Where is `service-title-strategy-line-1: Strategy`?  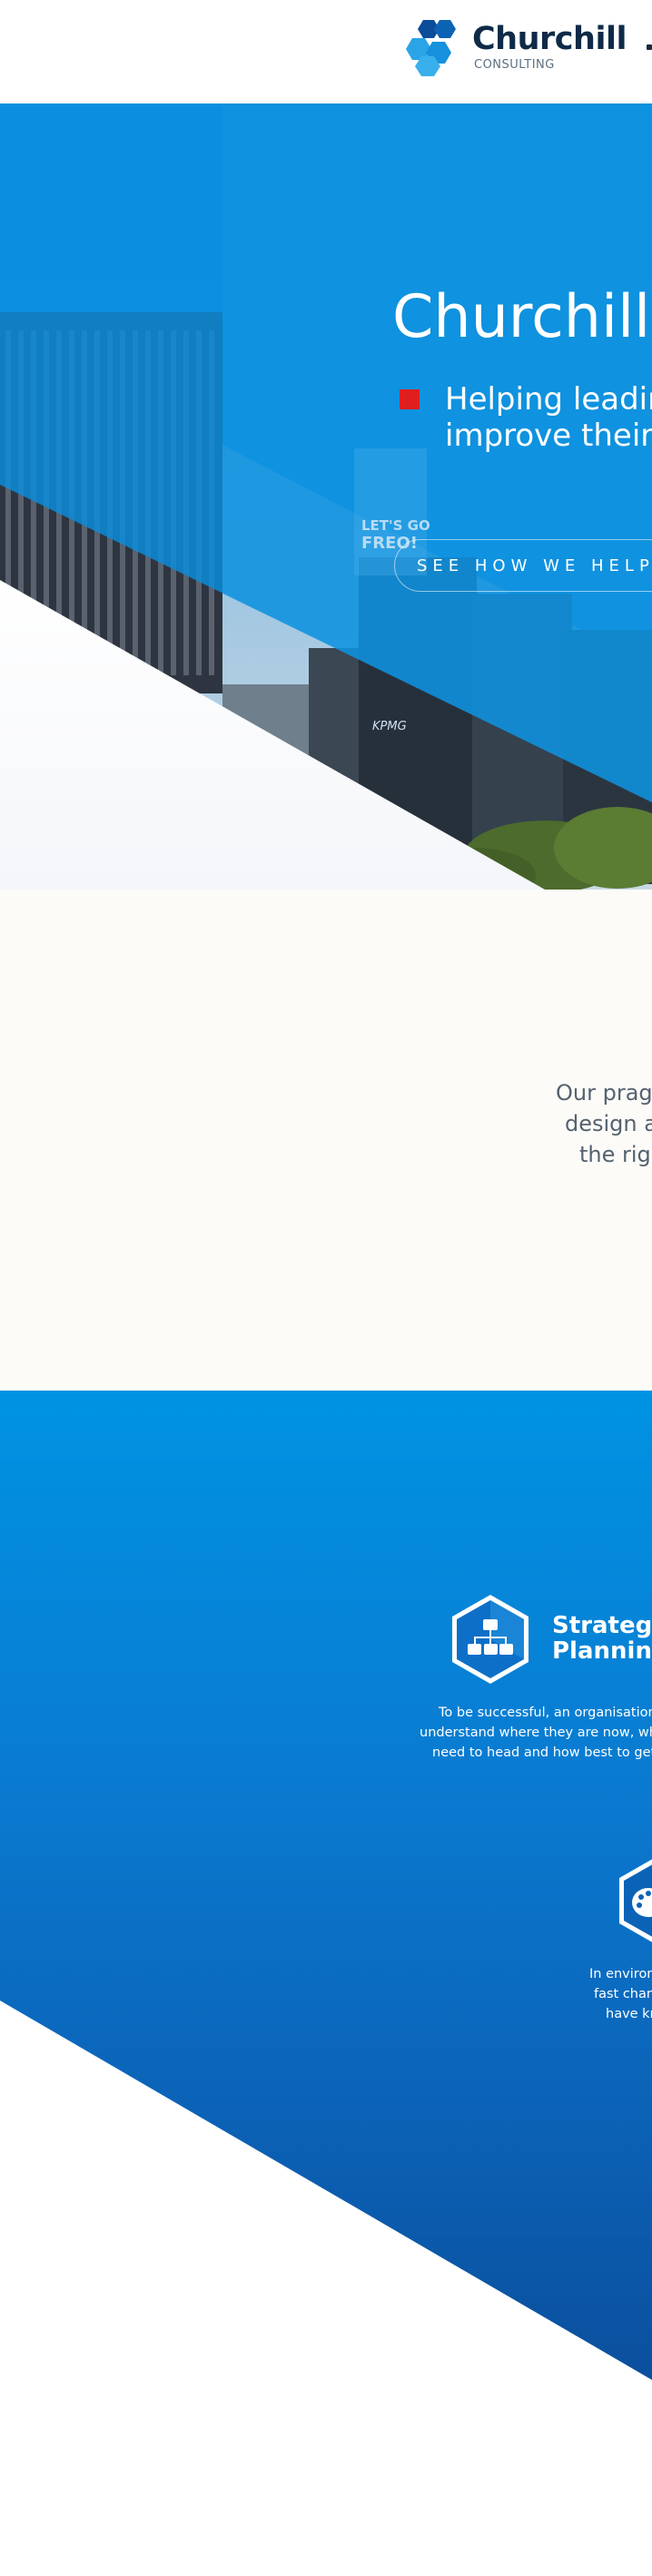
service-title-strategy-line-1: Strategy is located at coordinates (602, 1625).